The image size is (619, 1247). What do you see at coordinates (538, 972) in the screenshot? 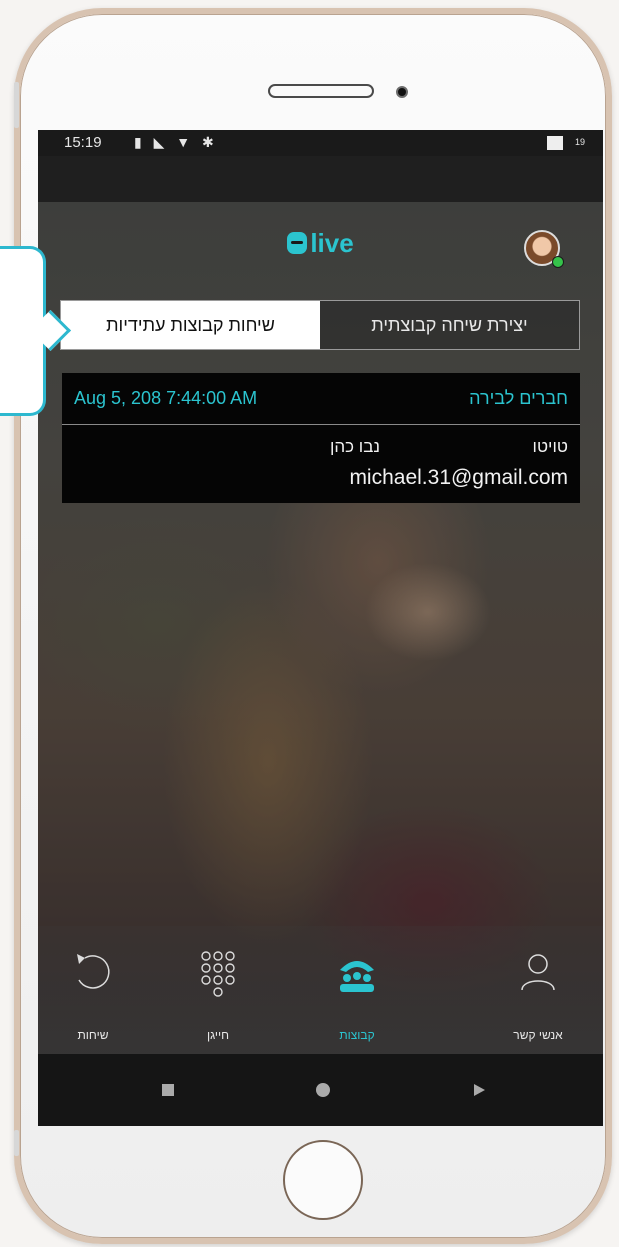
I see `contact-person-icon` at bounding box center [538, 972].